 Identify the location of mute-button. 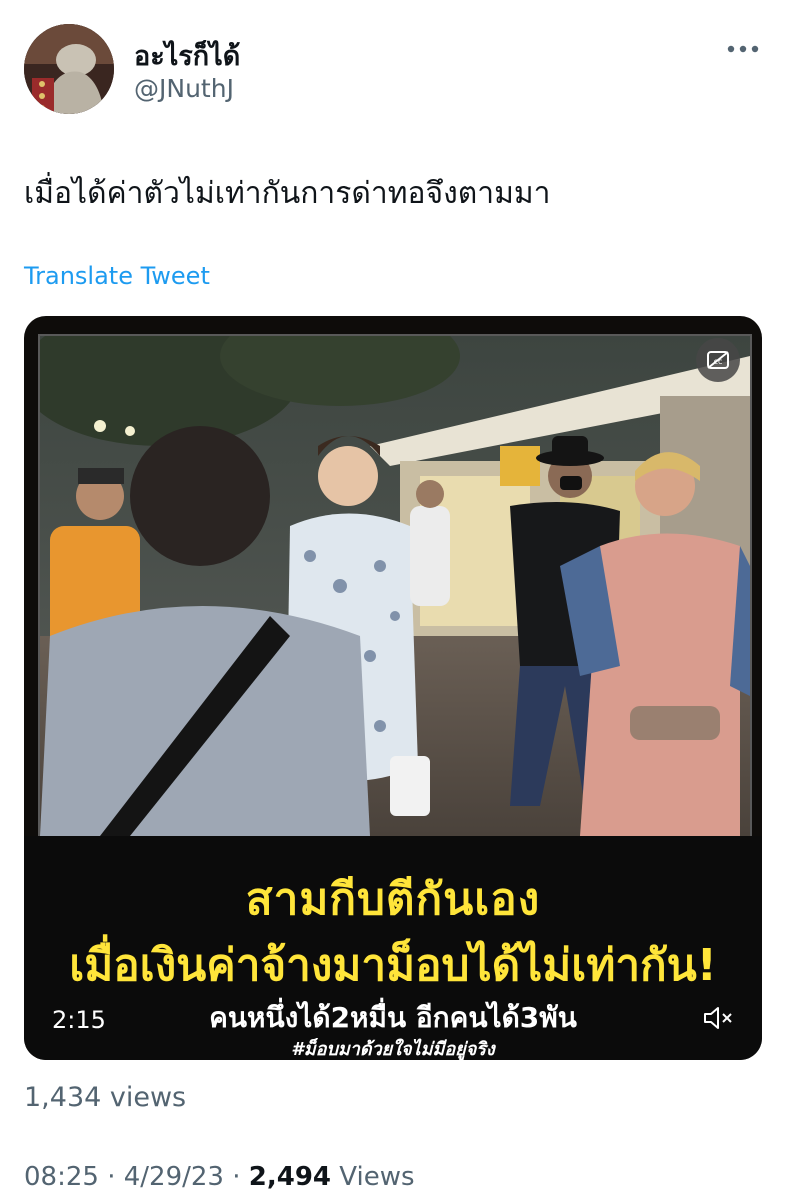
(718, 1018).